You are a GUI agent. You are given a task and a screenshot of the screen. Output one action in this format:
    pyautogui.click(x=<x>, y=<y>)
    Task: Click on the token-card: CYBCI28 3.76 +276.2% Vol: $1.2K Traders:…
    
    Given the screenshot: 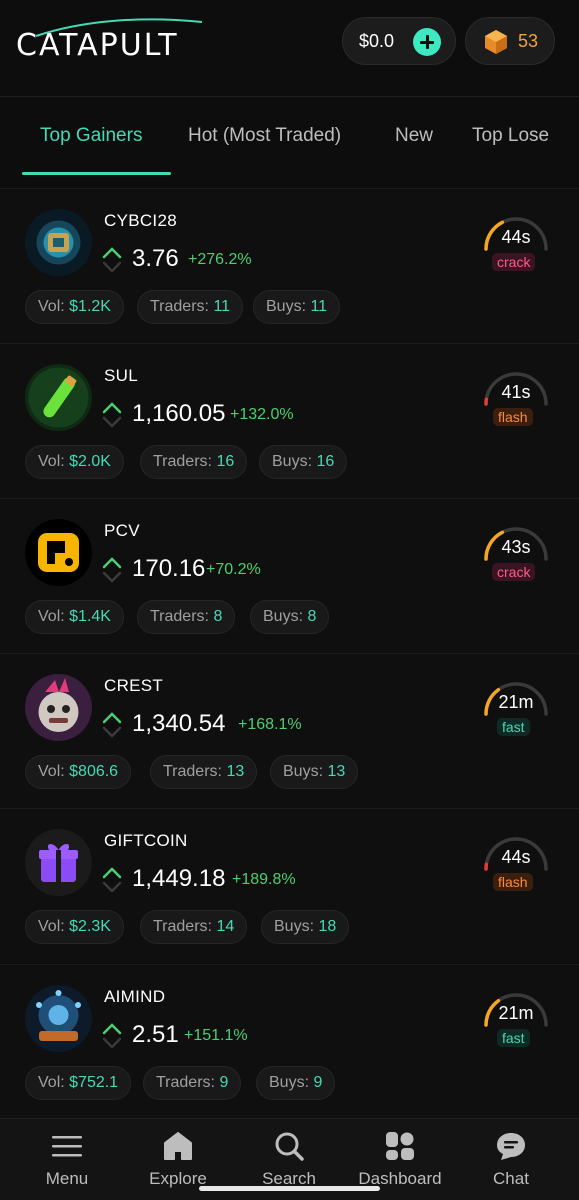 What is the action you would take?
    pyautogui.click(x=289, y=265)
    